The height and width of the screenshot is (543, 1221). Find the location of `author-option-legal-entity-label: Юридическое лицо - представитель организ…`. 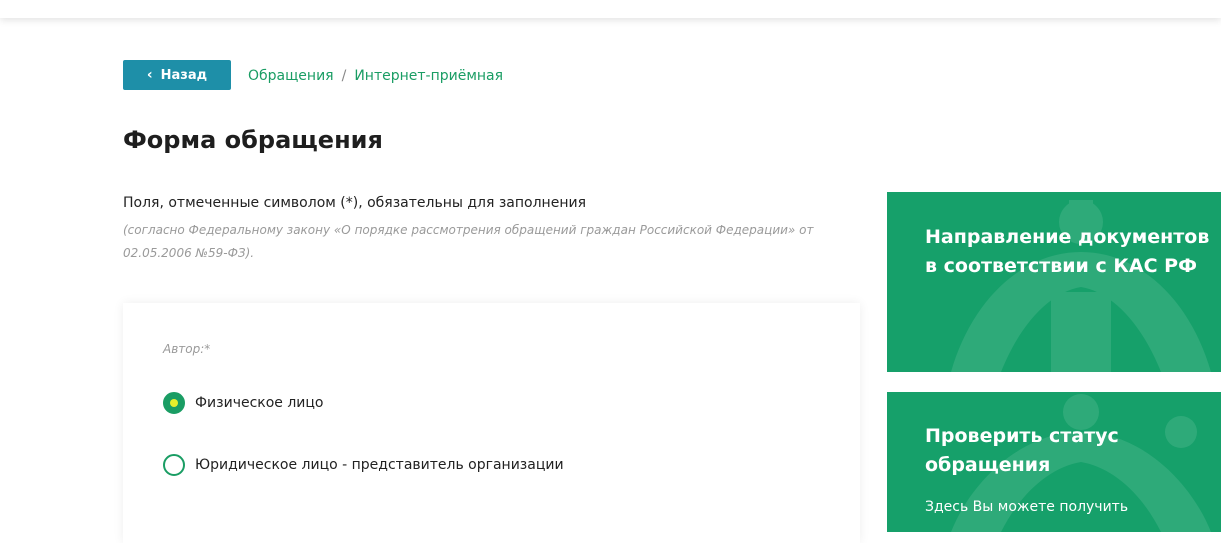

author-option-legal-entity-label: Юридическое лицо - представитель организ… is located at coordinates (379, 465).